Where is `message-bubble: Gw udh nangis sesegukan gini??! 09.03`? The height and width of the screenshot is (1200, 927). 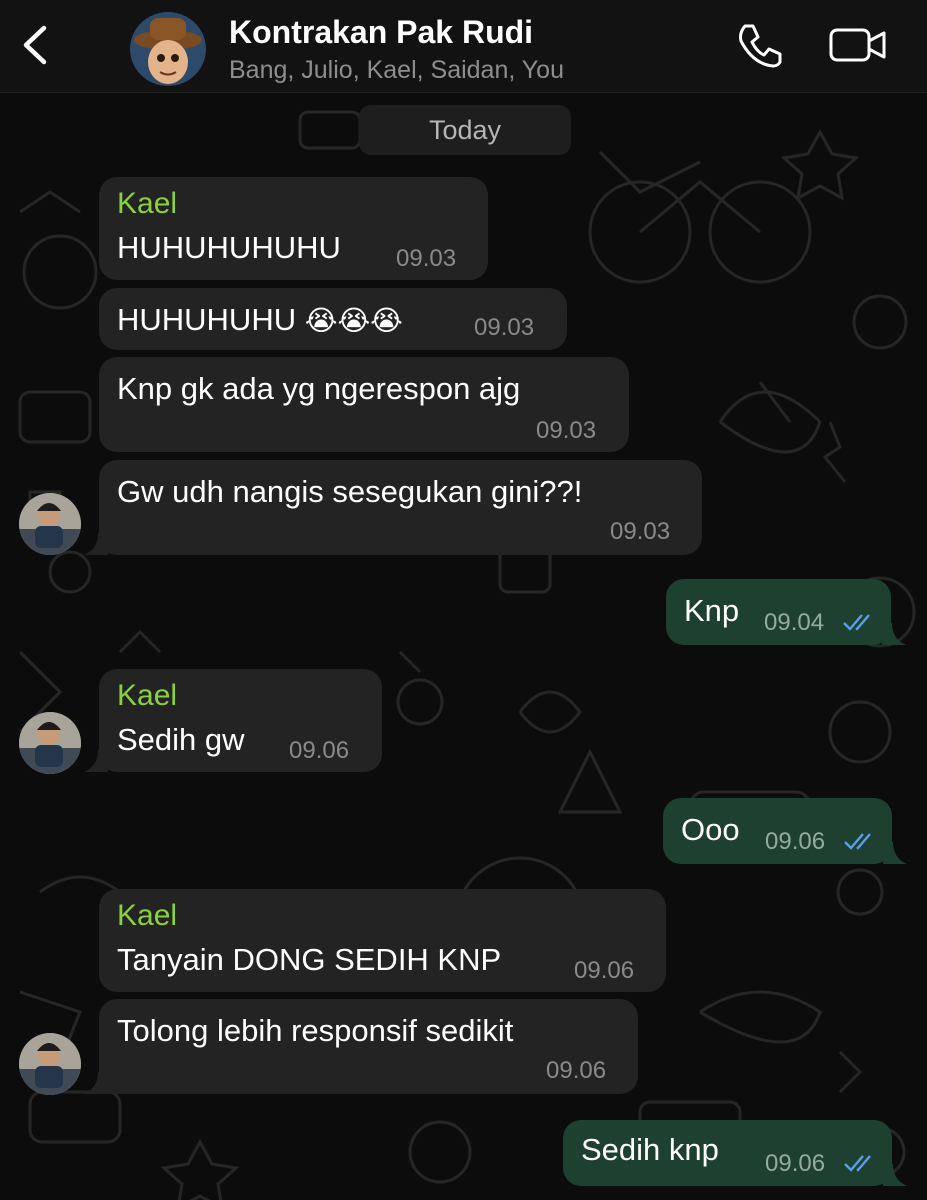 message-bubble: Gw udh nangis sesegukan gini??! 09.03 is located at coordinates (400, 507).